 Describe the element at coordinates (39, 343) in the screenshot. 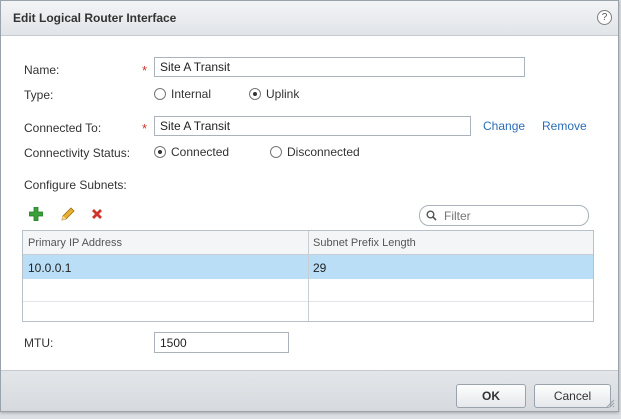

I see `mtu-label: MTU:` at that location.